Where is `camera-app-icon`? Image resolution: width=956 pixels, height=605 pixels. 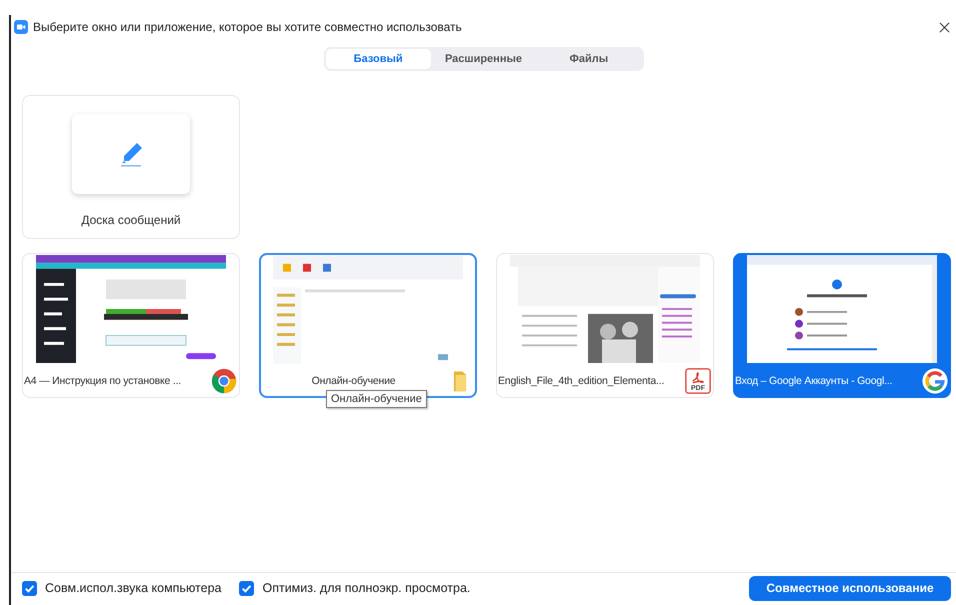
camera-app-icon is located at coordinates (21, 27).